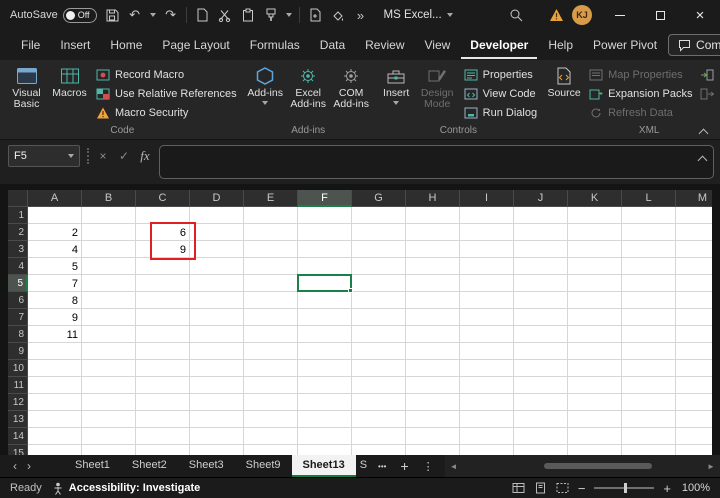  Describe the element at coordinates (625, 45) in the screenshot. I see `tab-power-pivot: Power Pivot` at that location.